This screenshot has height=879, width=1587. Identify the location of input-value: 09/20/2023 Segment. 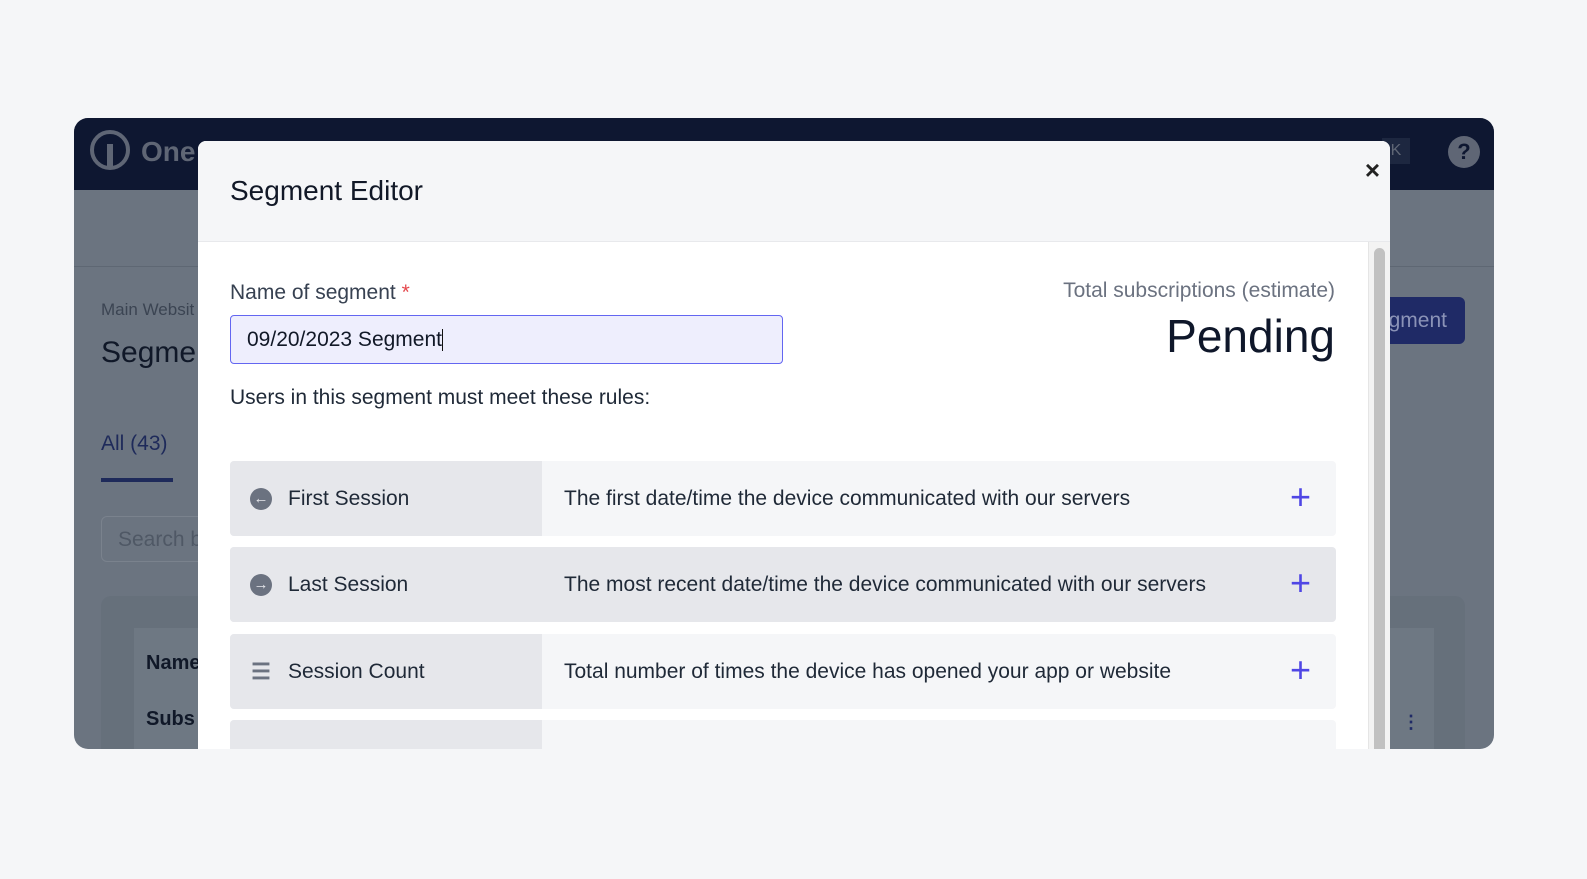
(344, 339).